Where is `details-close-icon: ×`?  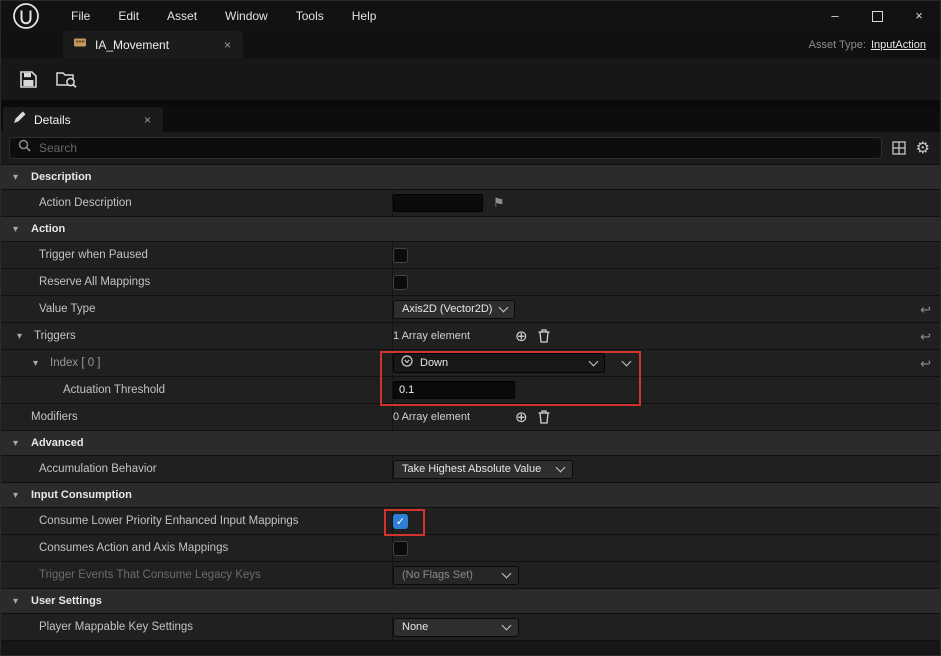 details-close-icon: × is located at coordinates (147, 120).